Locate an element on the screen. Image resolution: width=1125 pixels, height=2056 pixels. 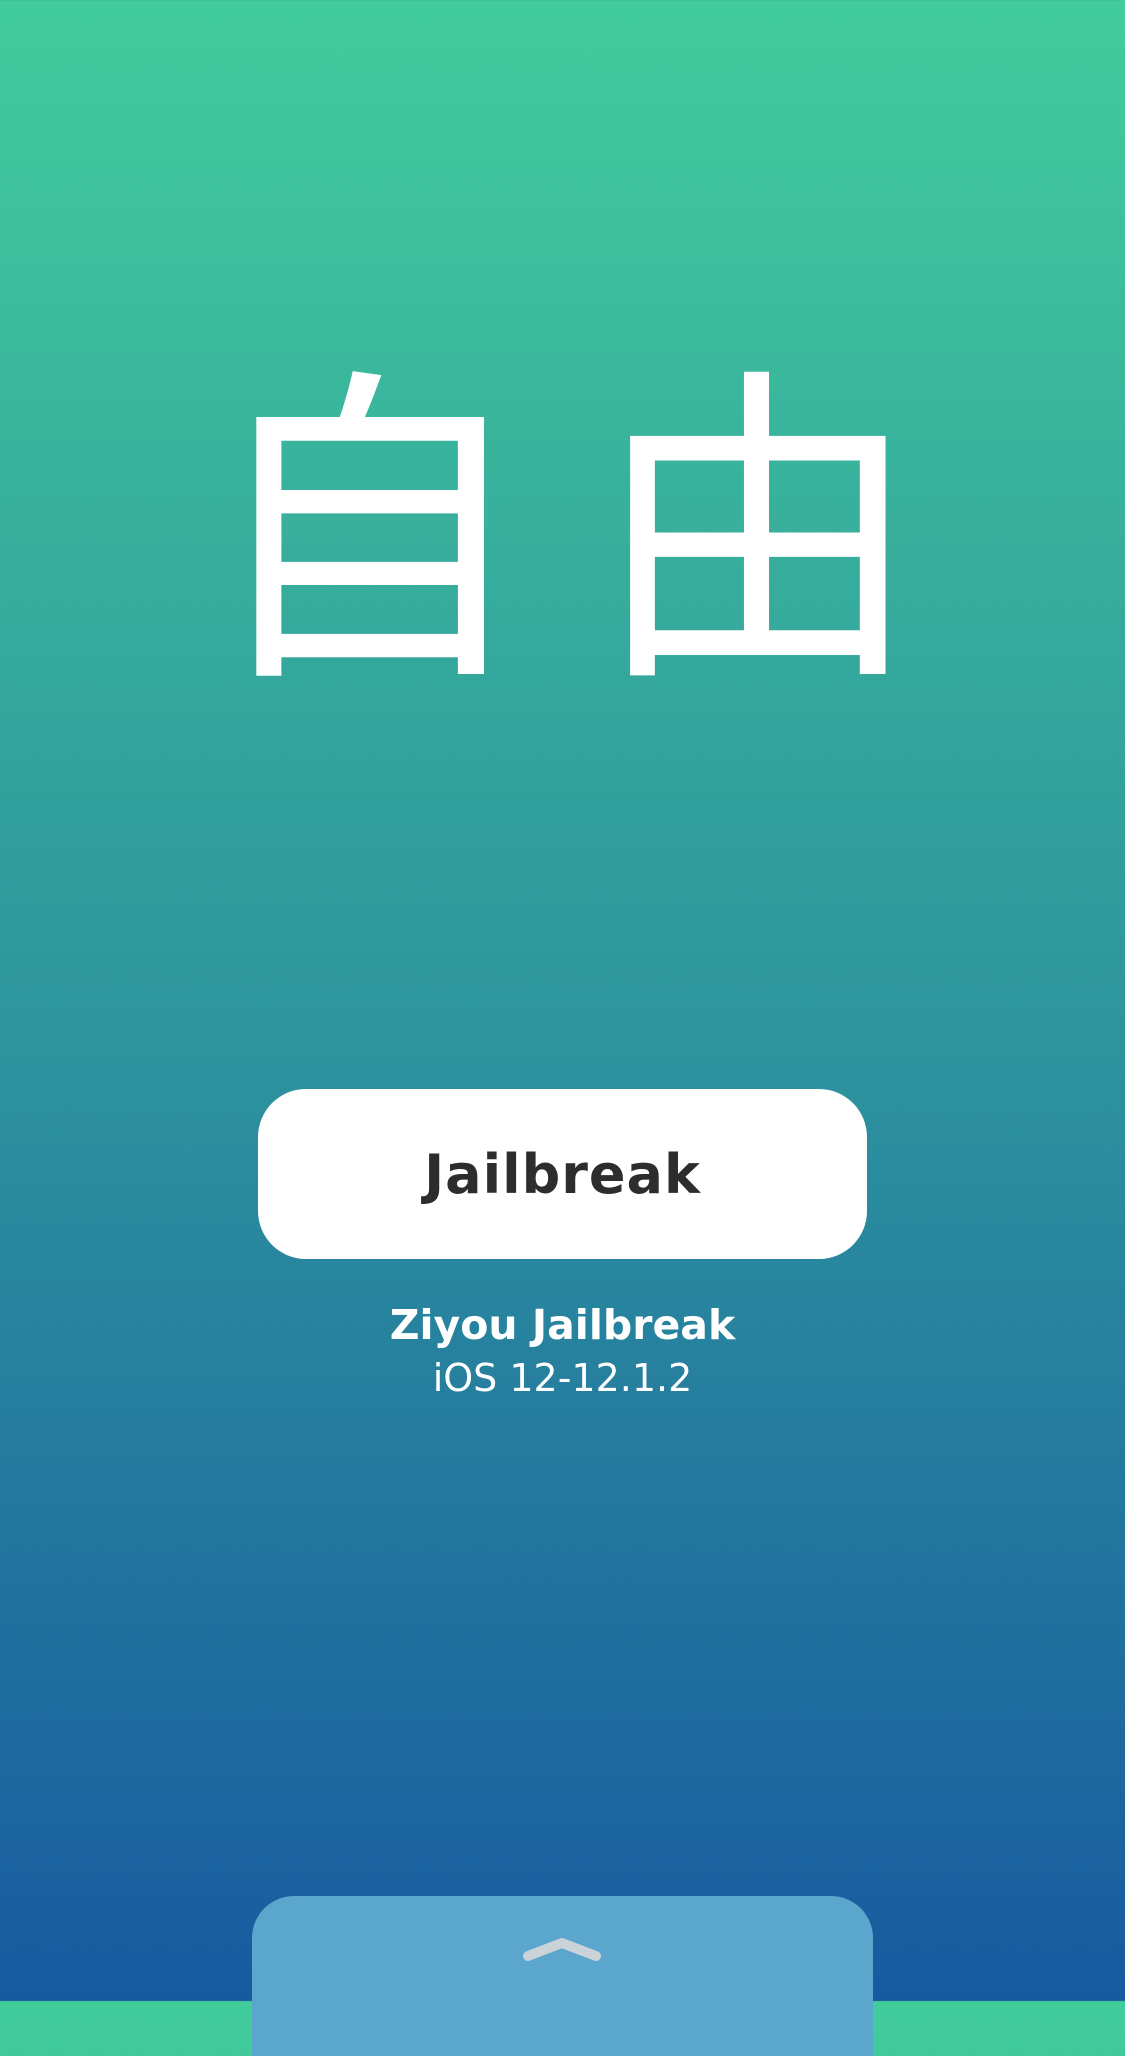
jailbreak-button: Jailbreak is located at coordinates (562, 1174).